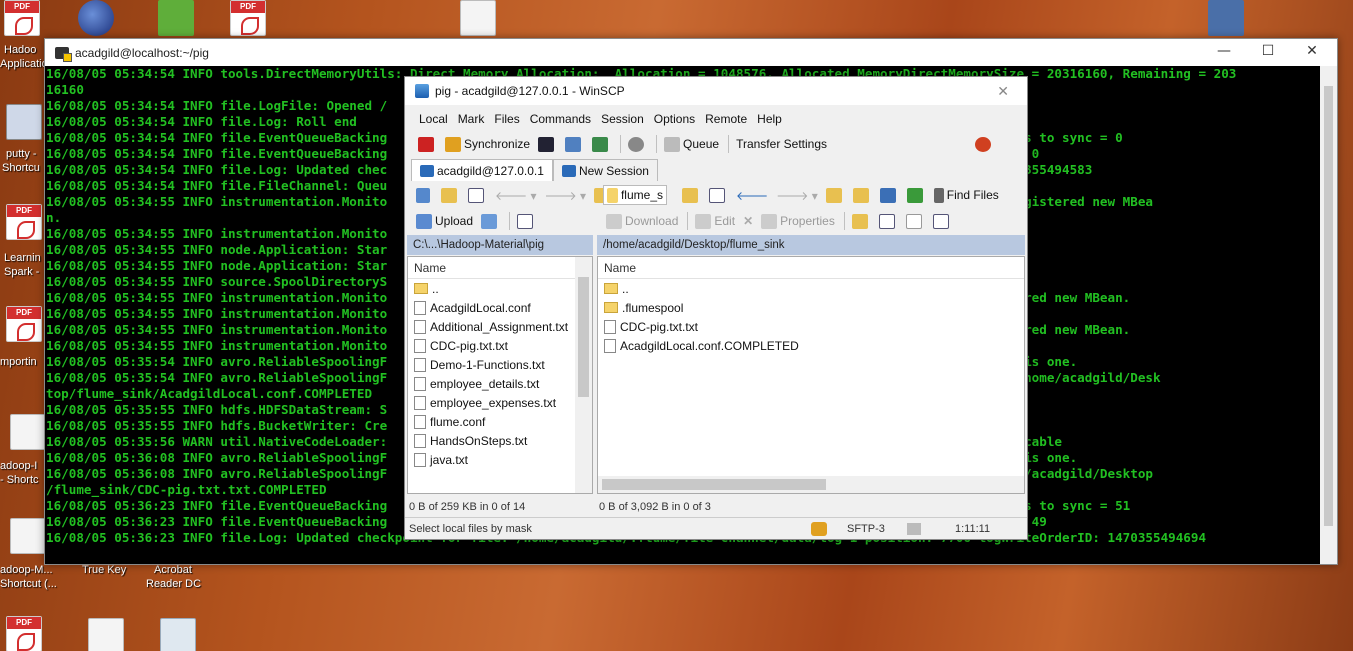 This screenshot has width=1353, height=651. Describe the element at coordinates (516, 195) in the screenshot. I see `local-back-button: 🡐 ▾` at that location.